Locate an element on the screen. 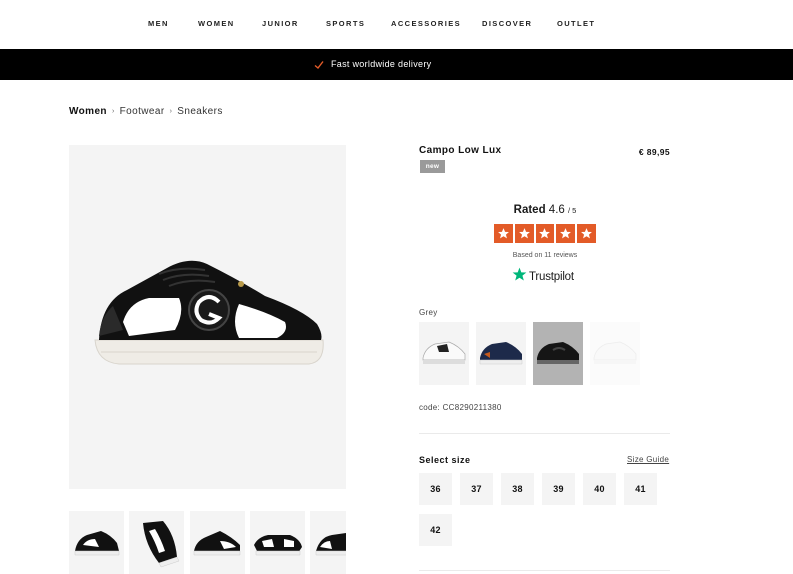  select-size-label: Select size is located at coordinates (445, 460).